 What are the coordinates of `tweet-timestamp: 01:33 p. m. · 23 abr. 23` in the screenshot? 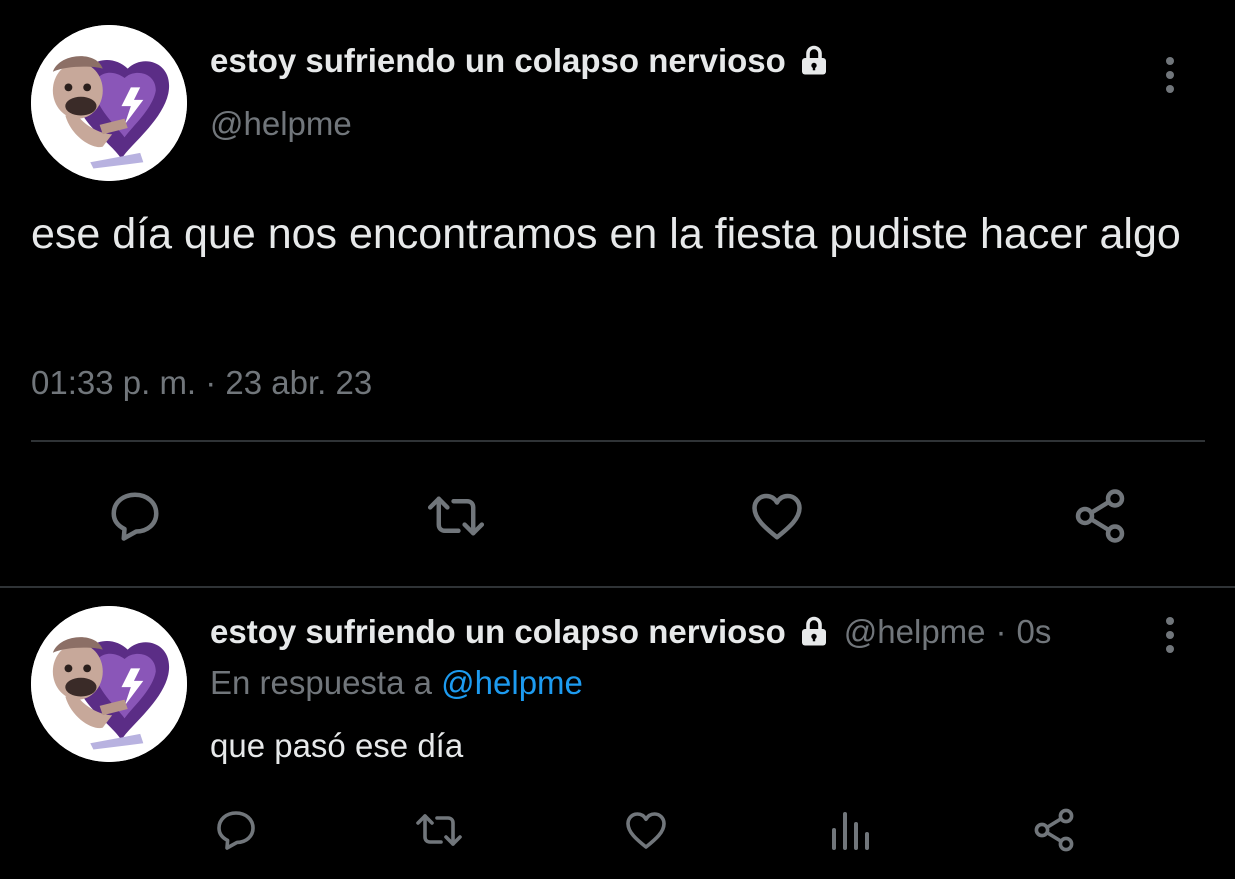 It's located at (201, 383).